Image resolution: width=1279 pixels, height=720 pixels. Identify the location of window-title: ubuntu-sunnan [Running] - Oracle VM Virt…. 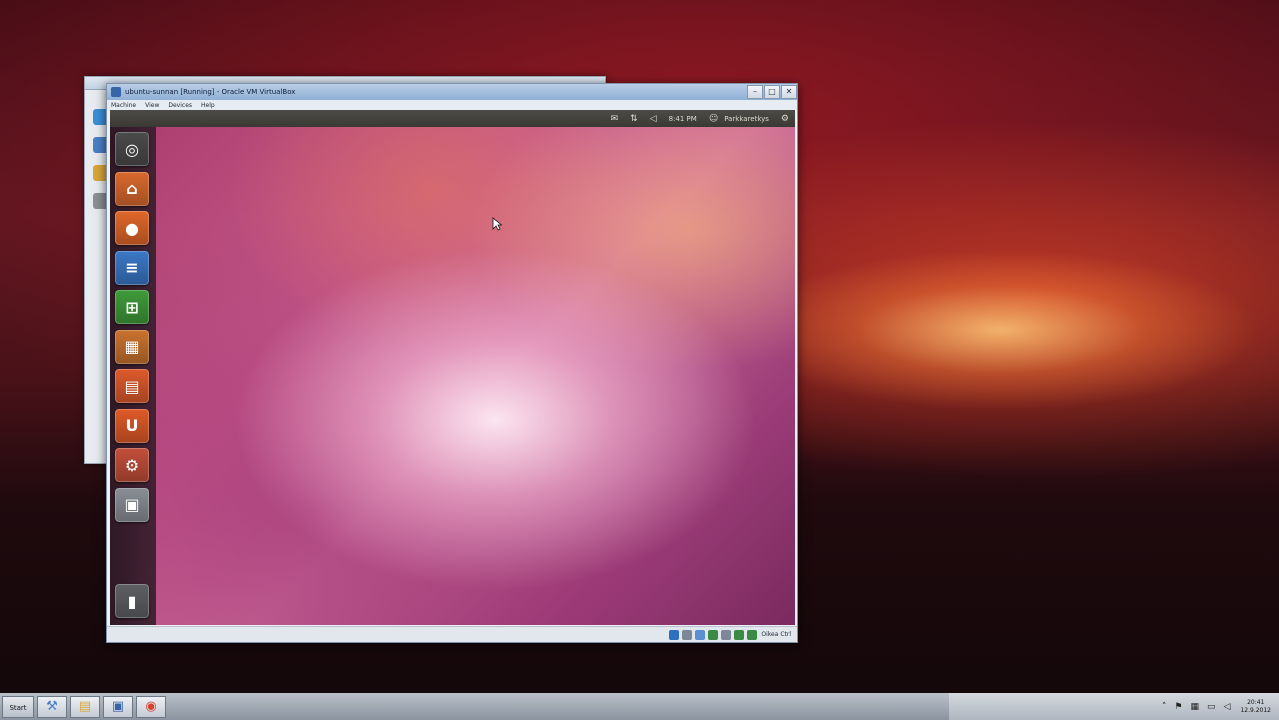
(210, 92).